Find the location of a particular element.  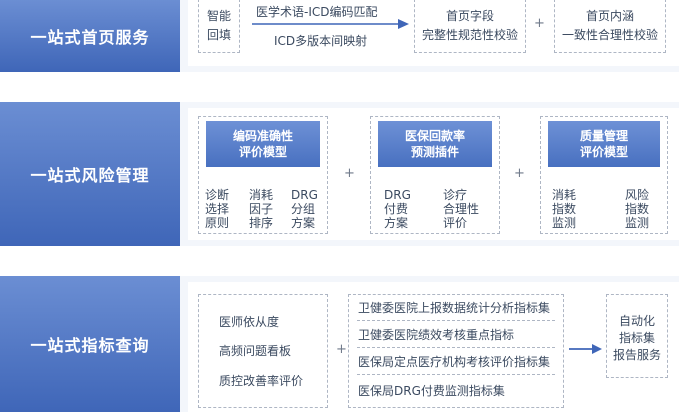

indicator-set-2: 卫健委医院绩效考核重点指标 is located at coordinates (436, 335).